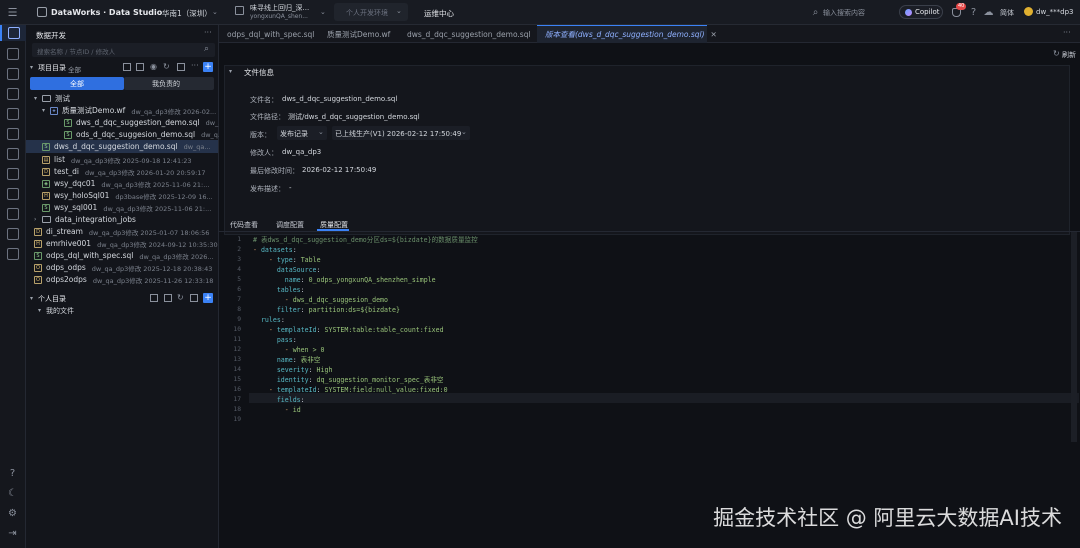 This screenshot has width=1080, height=548. Describe the element at coordinates (921, 12) in the screenshot. I see `copilot-button: Copilot` at that location.